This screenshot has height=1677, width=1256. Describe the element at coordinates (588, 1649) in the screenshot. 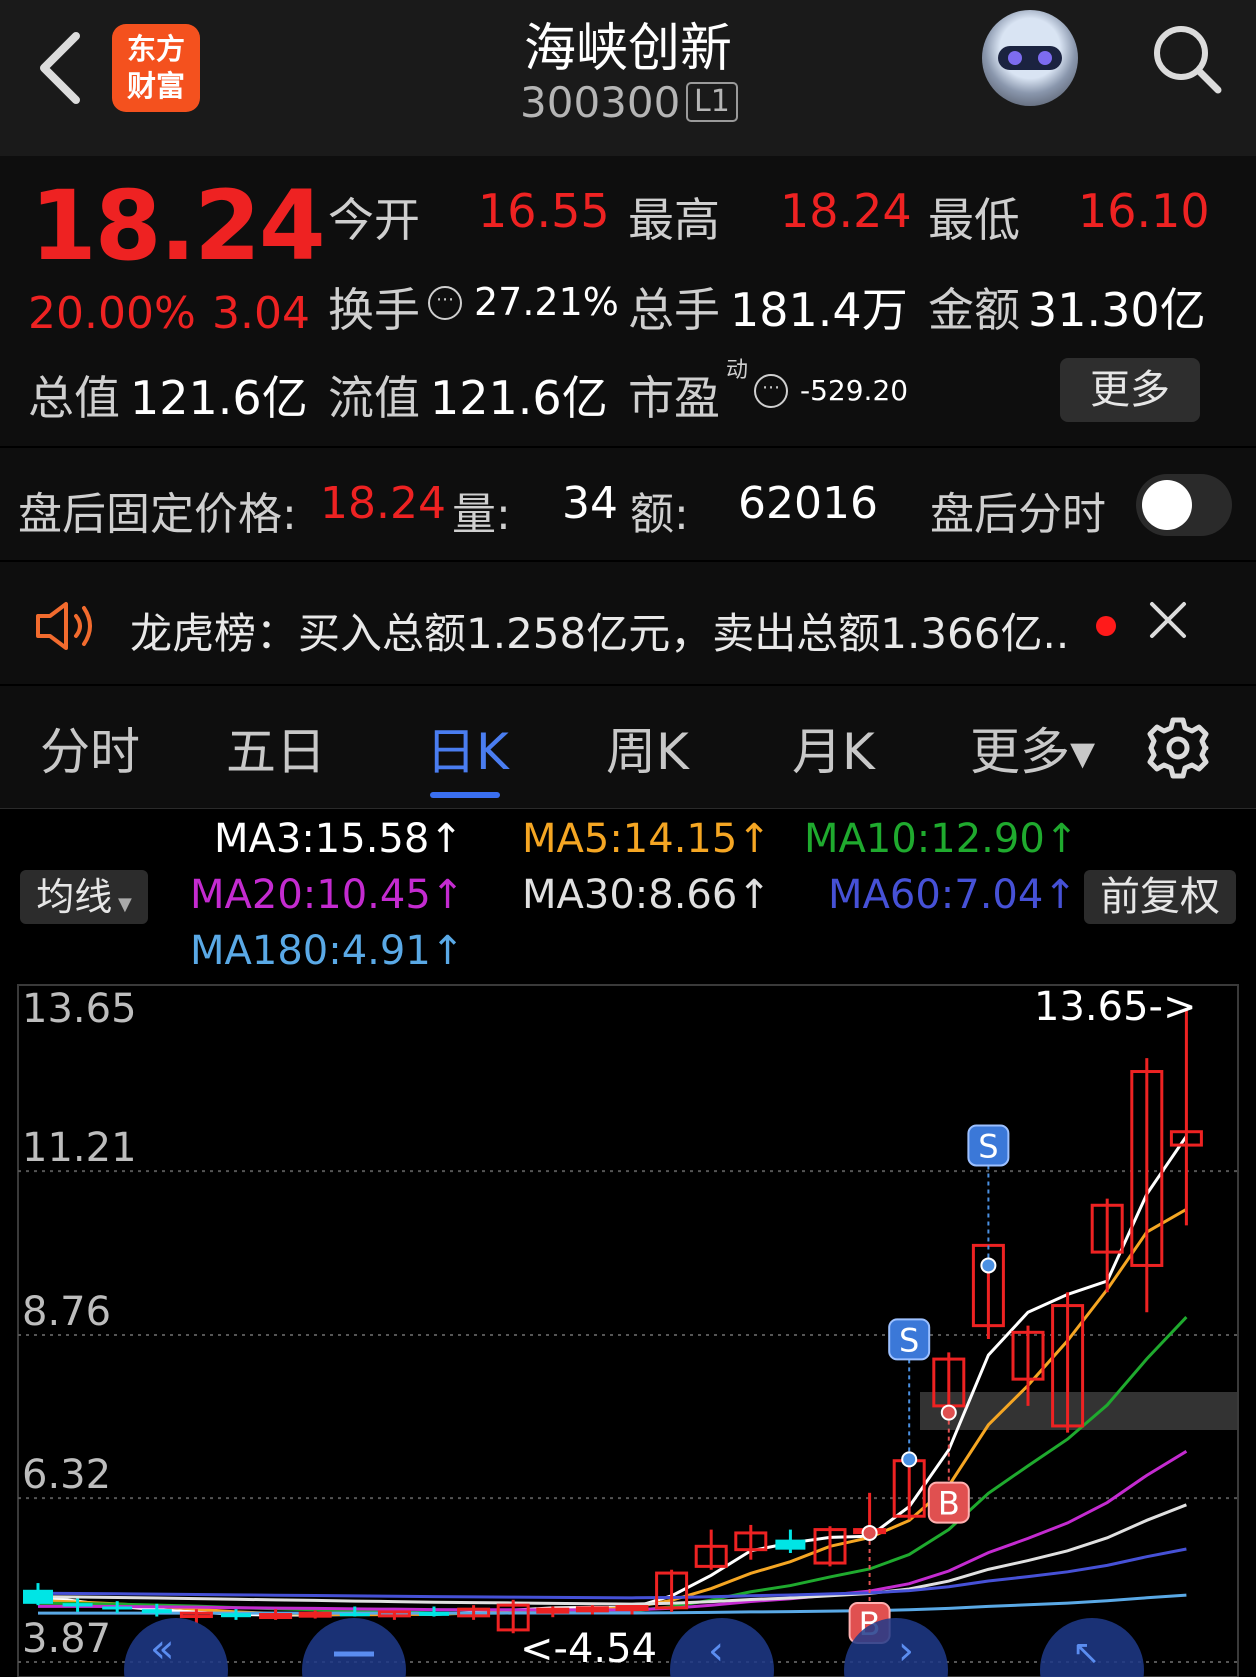

I see `min-price-label: <-4.54` at that location.